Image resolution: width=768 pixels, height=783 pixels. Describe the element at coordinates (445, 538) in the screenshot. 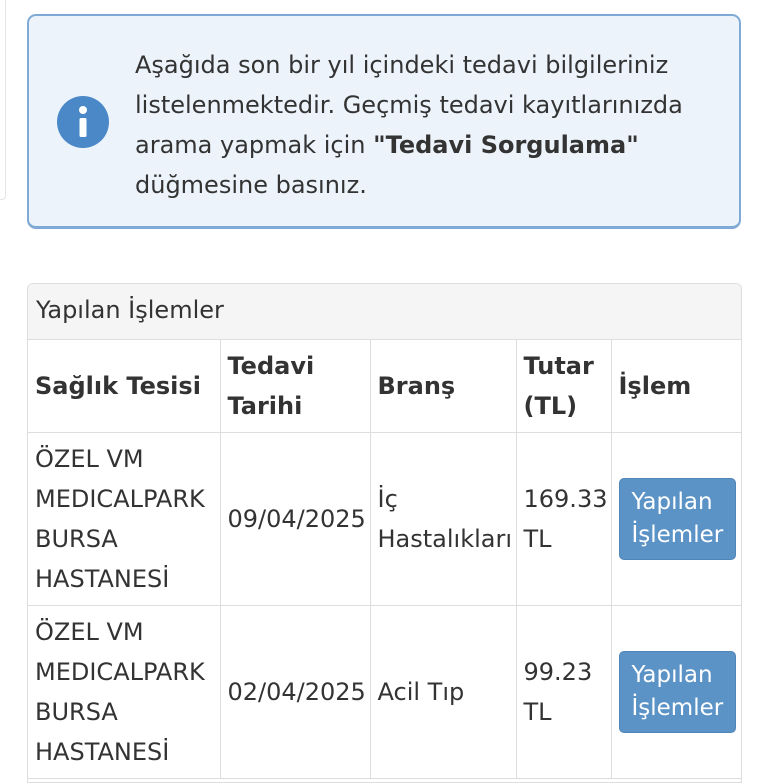

I see `branch-line: Hastalıkları` at that location.